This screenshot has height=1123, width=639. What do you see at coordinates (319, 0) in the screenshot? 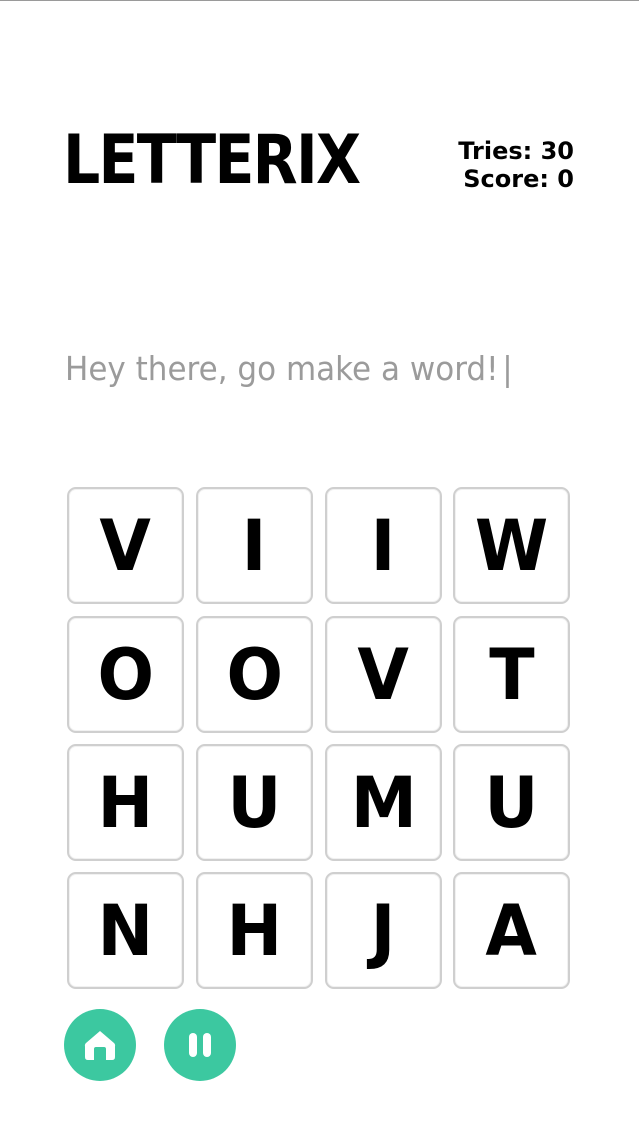
I see `top-divider` at bounding box center [319, 0].